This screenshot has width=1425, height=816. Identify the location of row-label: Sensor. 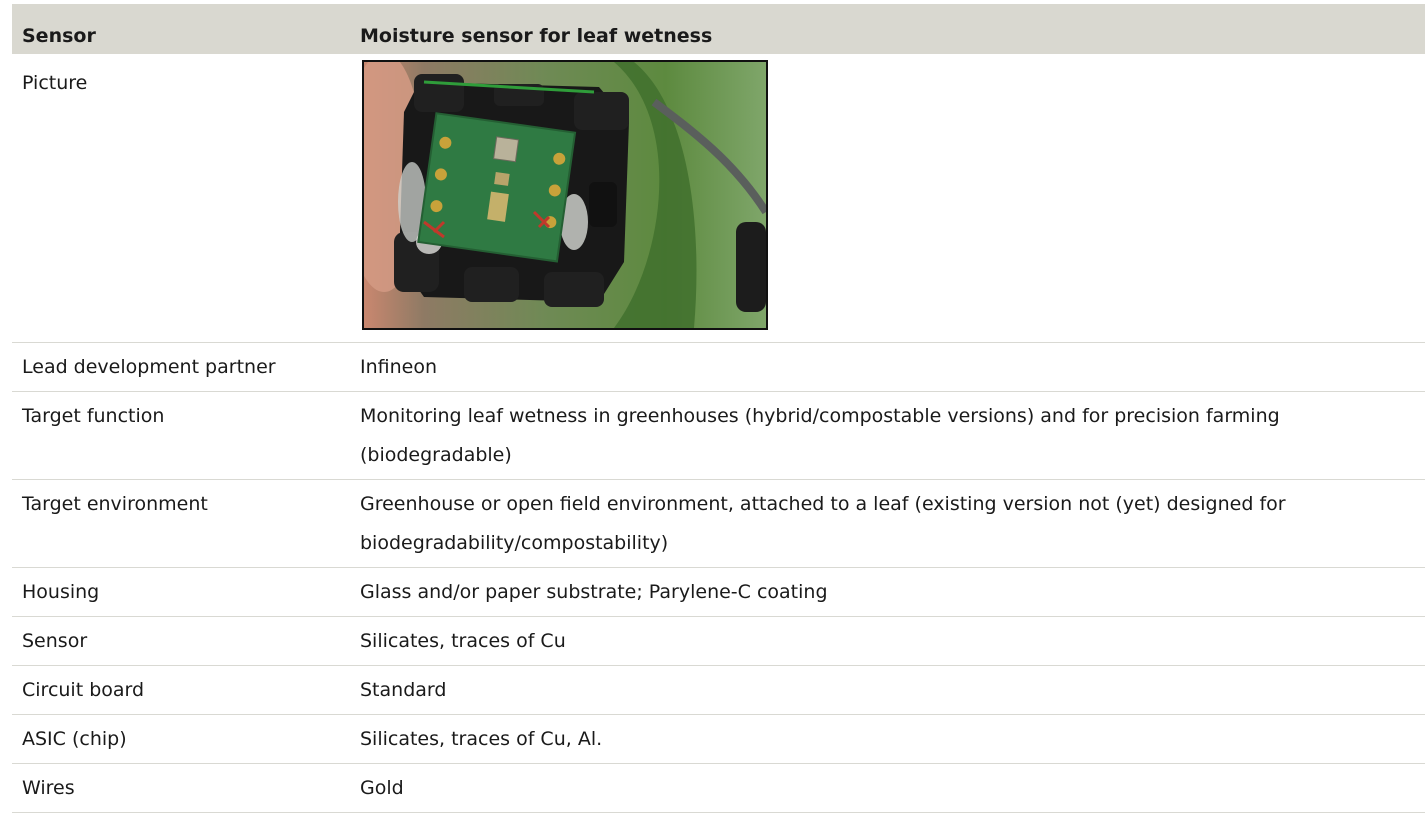
(55, 641).